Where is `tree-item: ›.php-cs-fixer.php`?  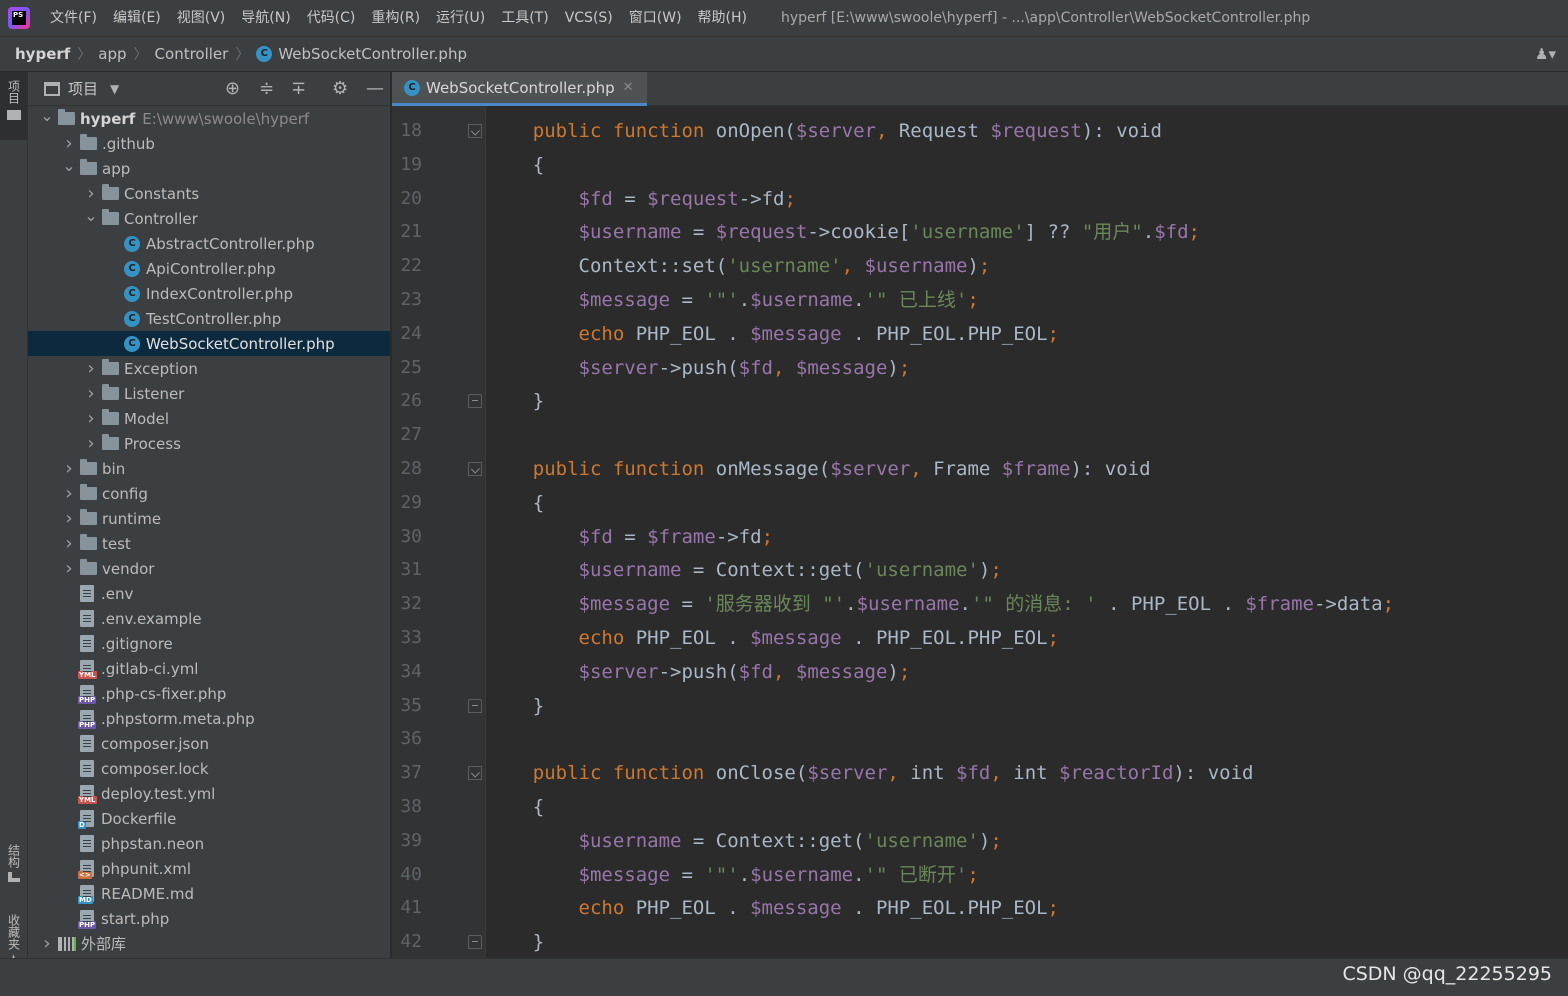
tree-item: ›.php-cs-fixer.php is located at coordinates (209, 693).